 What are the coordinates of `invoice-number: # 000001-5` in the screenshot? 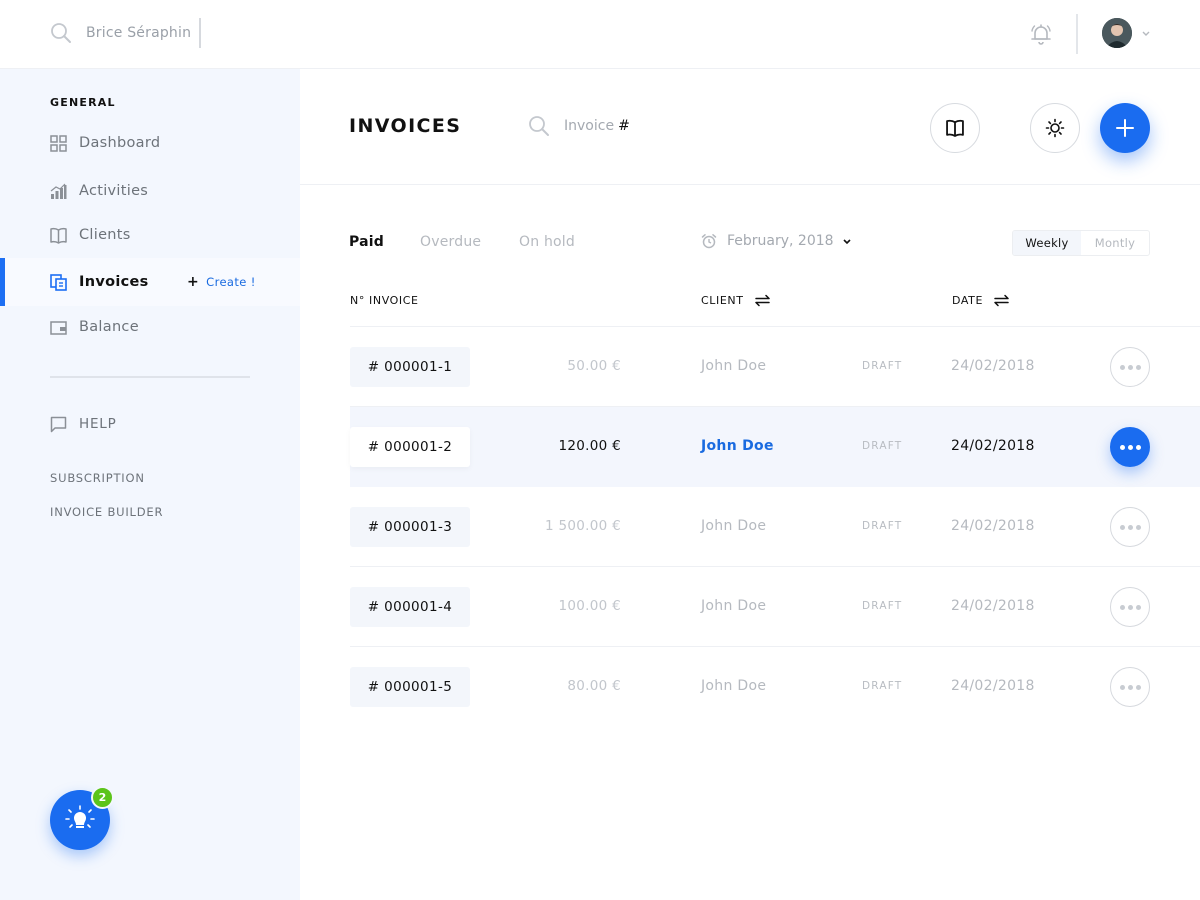 It's located at (410, 687).